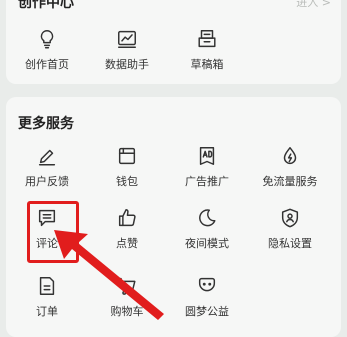 The width and height of the screenshot is (347, 337). What do you see at coordinates (207, 156) in the screenshot?
I see `ad-icon` at bounding box center [207, 156].